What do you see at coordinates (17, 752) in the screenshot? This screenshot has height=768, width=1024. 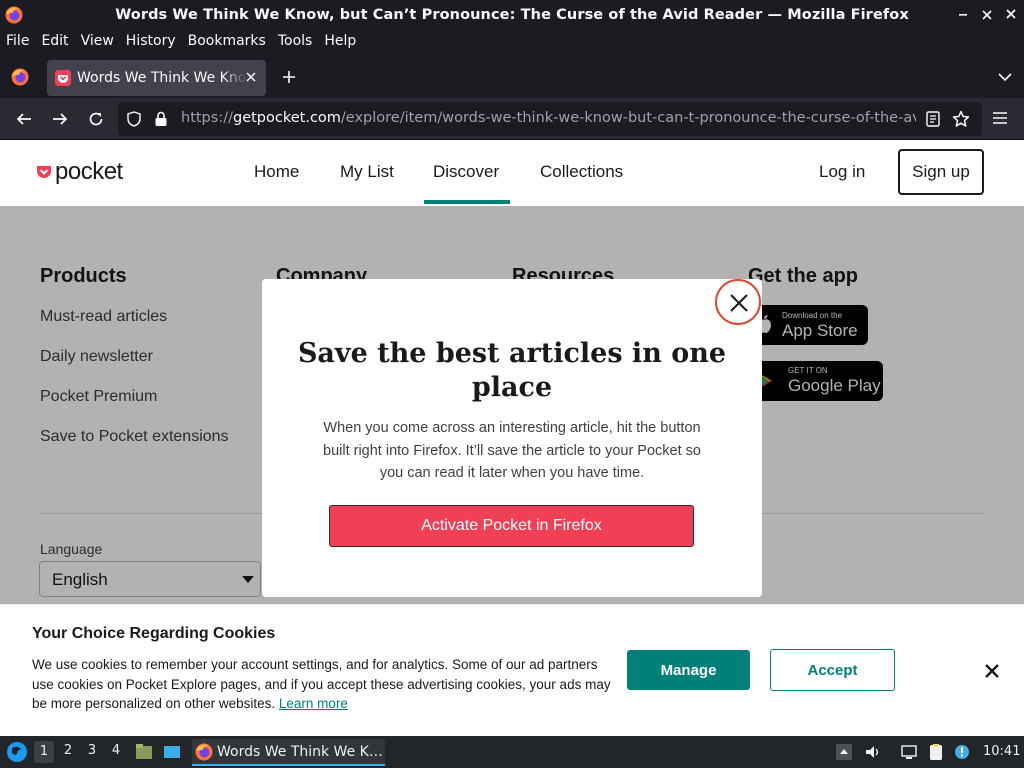 I see `app-launcher-icon` at bounding box center [17, 752].